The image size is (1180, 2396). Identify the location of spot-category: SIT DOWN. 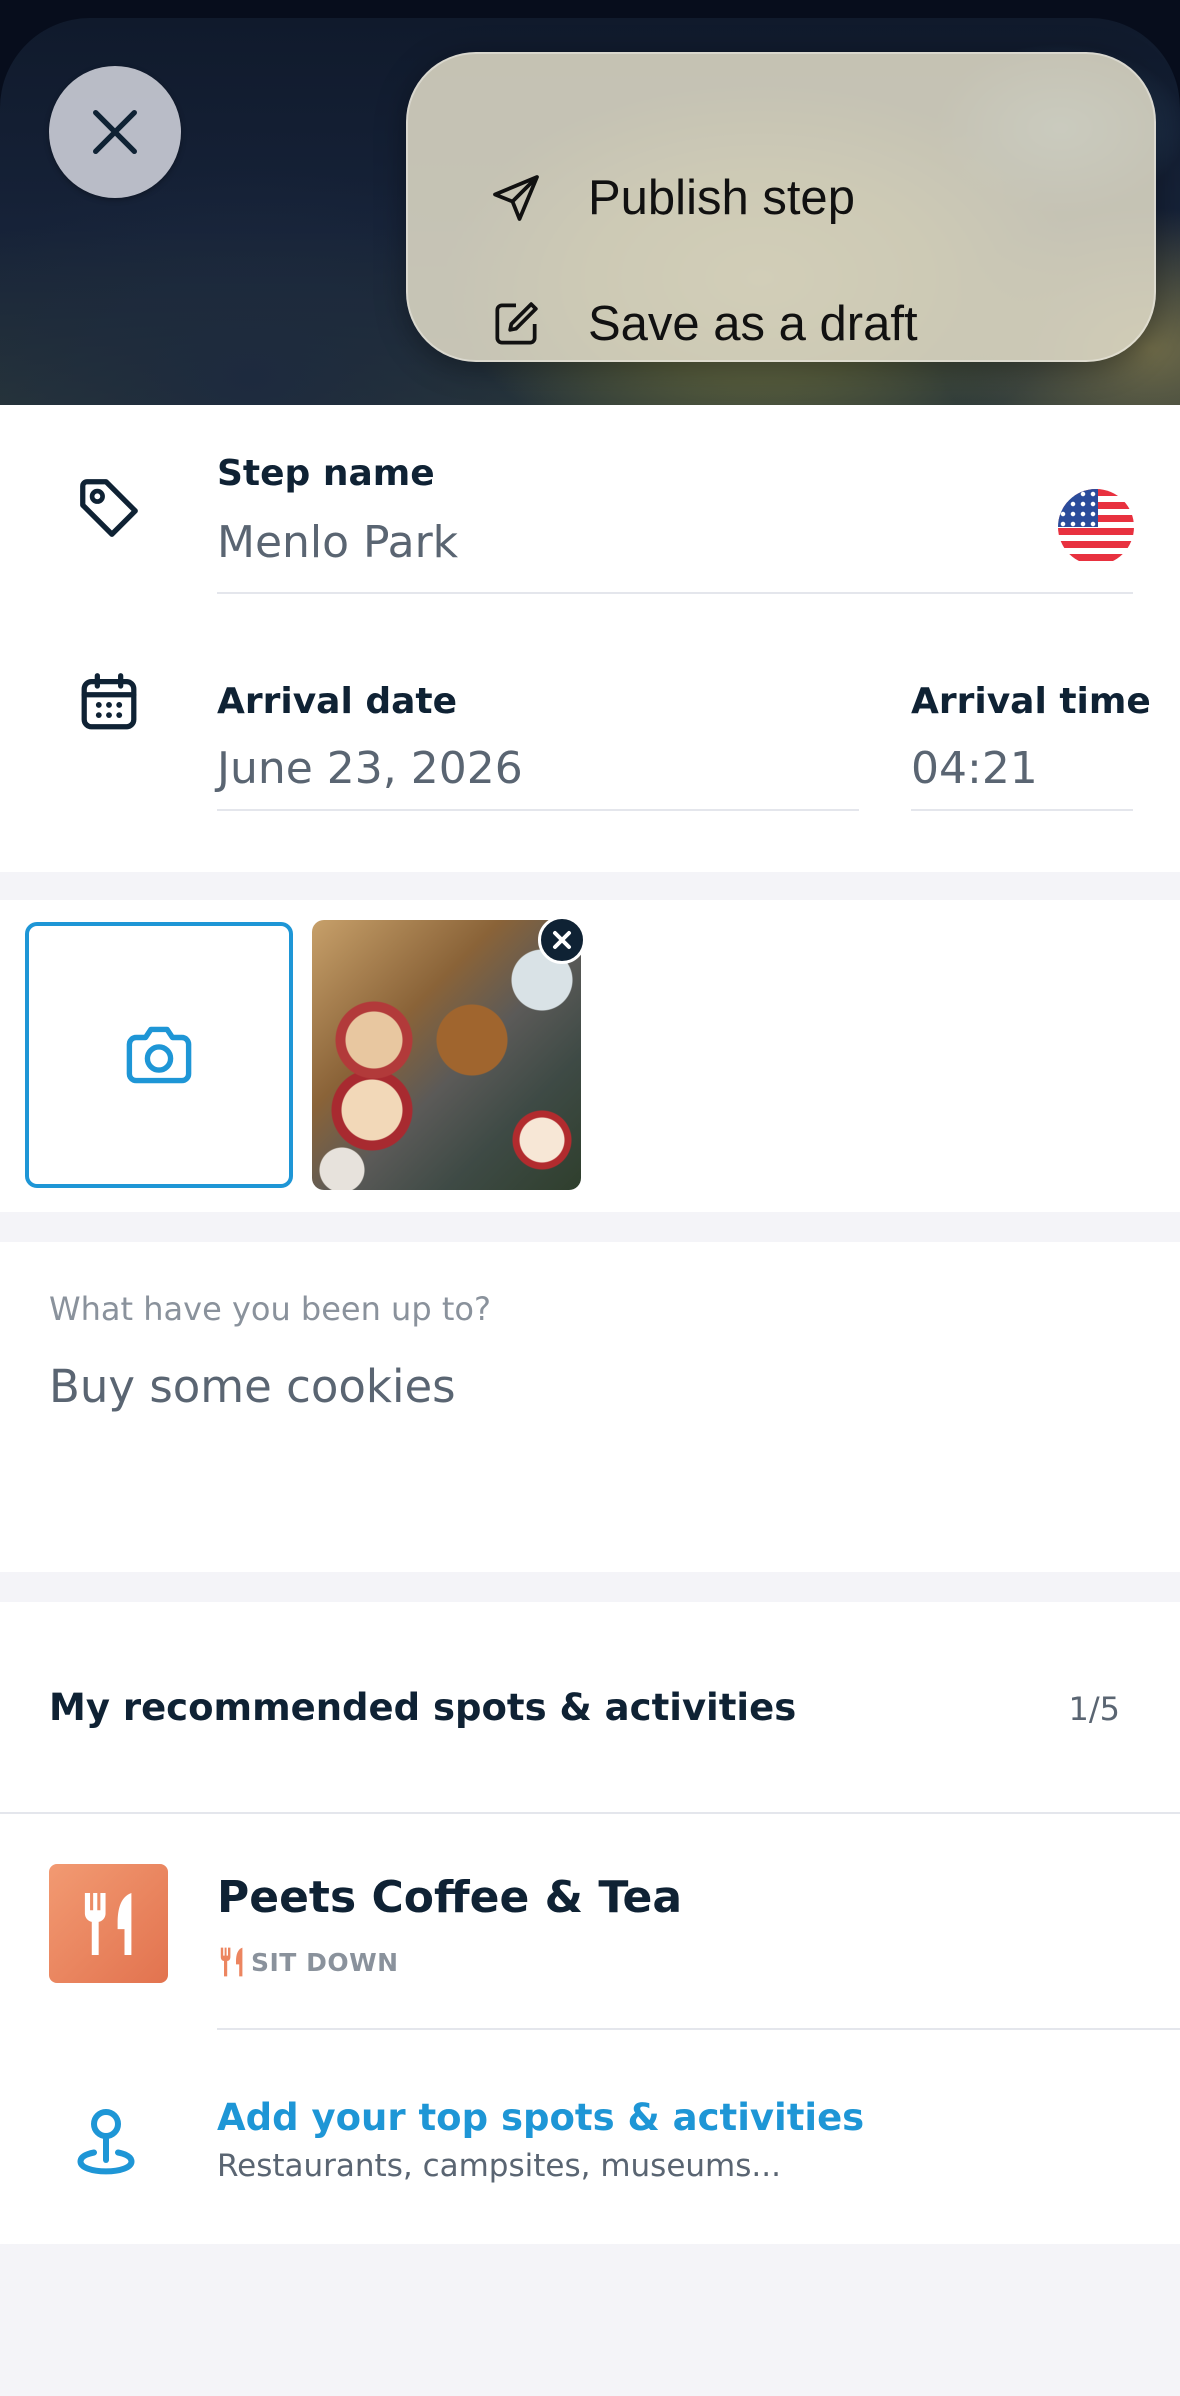
(308, 1962).